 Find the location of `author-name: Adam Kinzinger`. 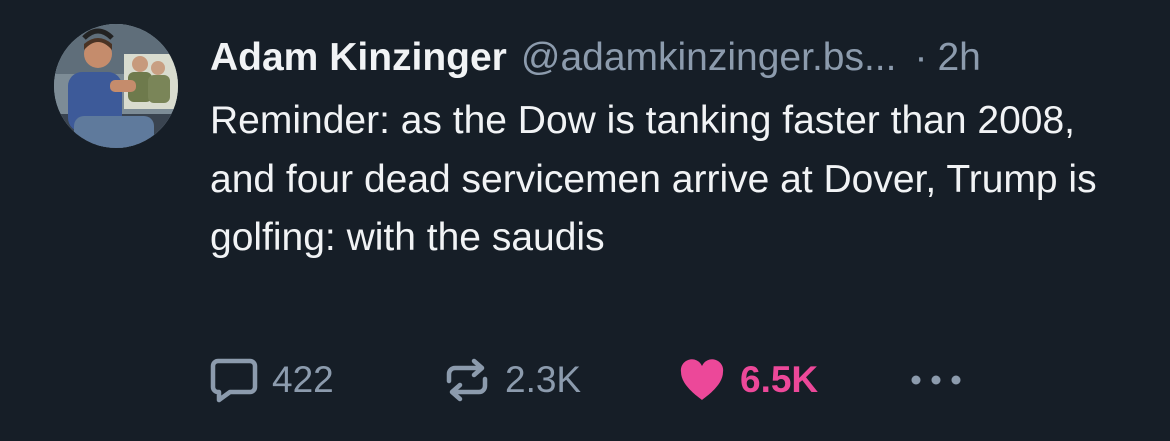

author-name: Adam Kinzinger is located at coordinates (358, 58).